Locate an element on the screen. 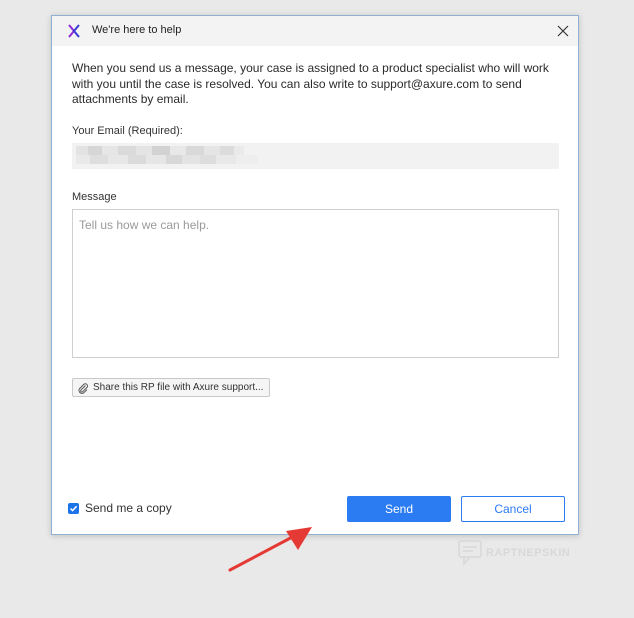  cancel-button: Cancel is located at coordinates (513, 509).